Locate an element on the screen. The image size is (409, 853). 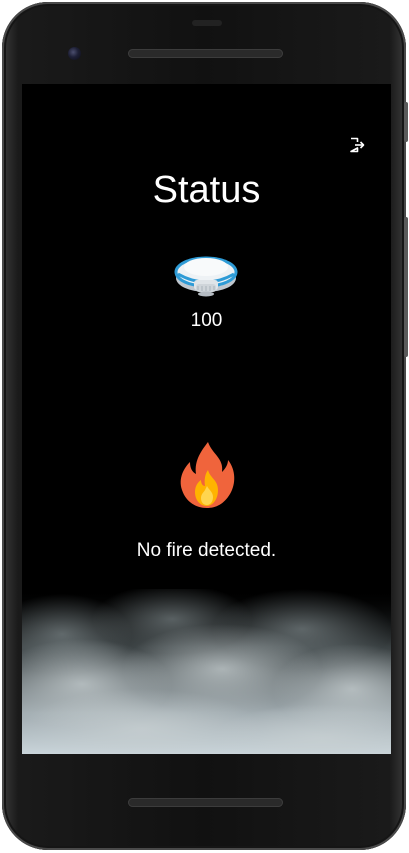
logout-icon is located at coordinates (357, 145).